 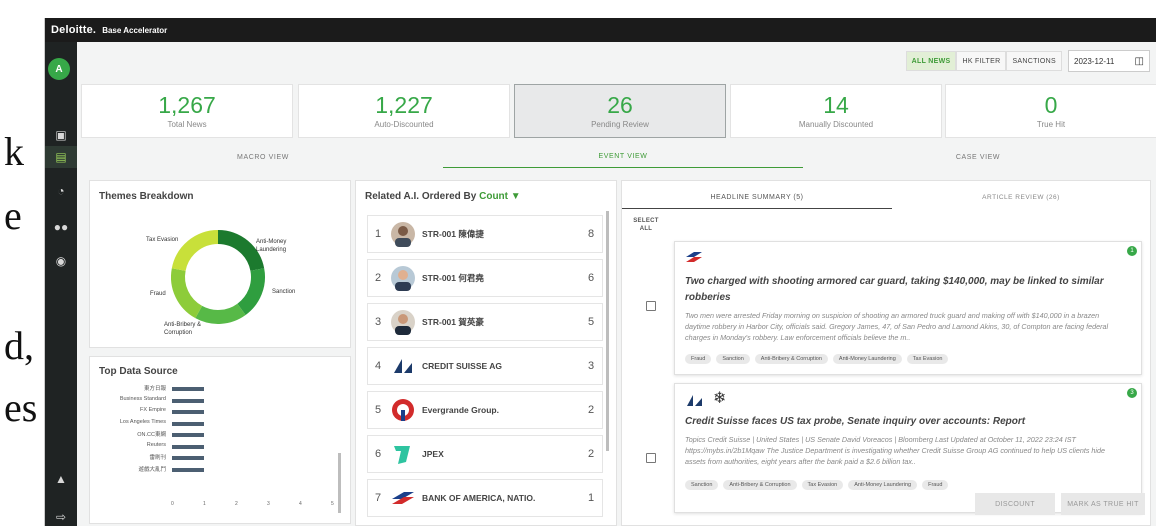 I want to click on data-source-tick: 3, so click(x=268, y=504).